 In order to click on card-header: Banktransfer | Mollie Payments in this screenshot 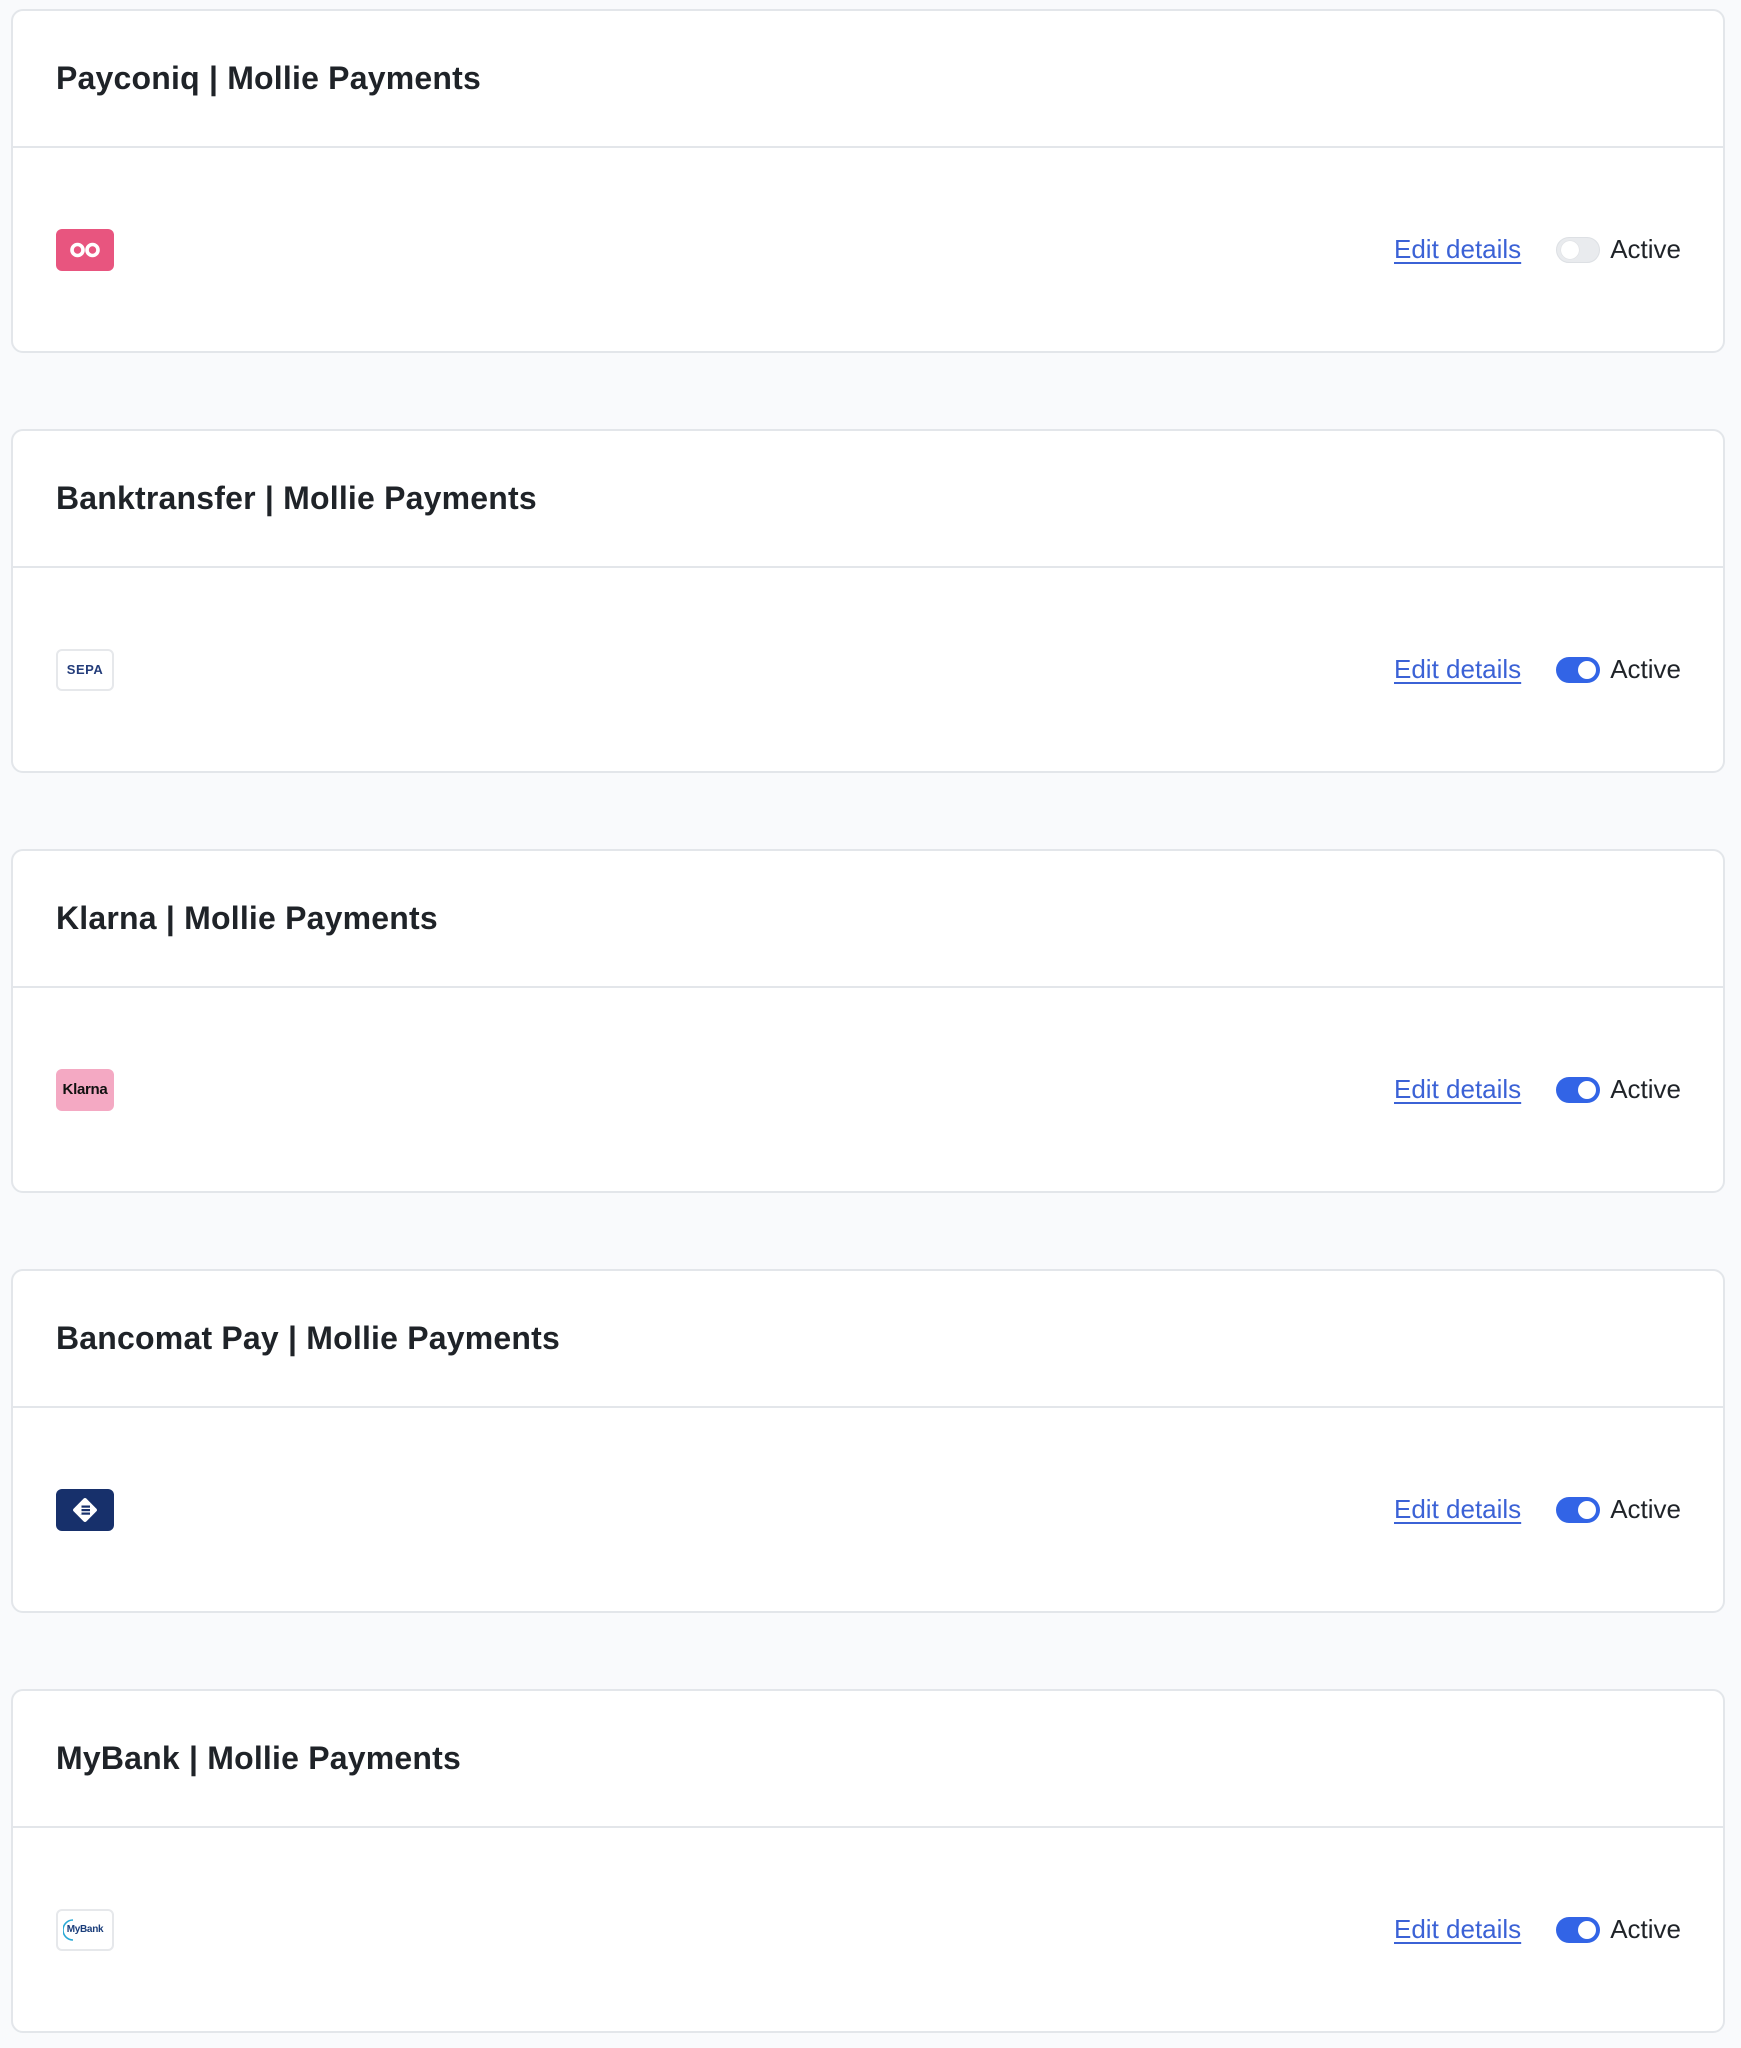, I will do `click(868, 499)`.